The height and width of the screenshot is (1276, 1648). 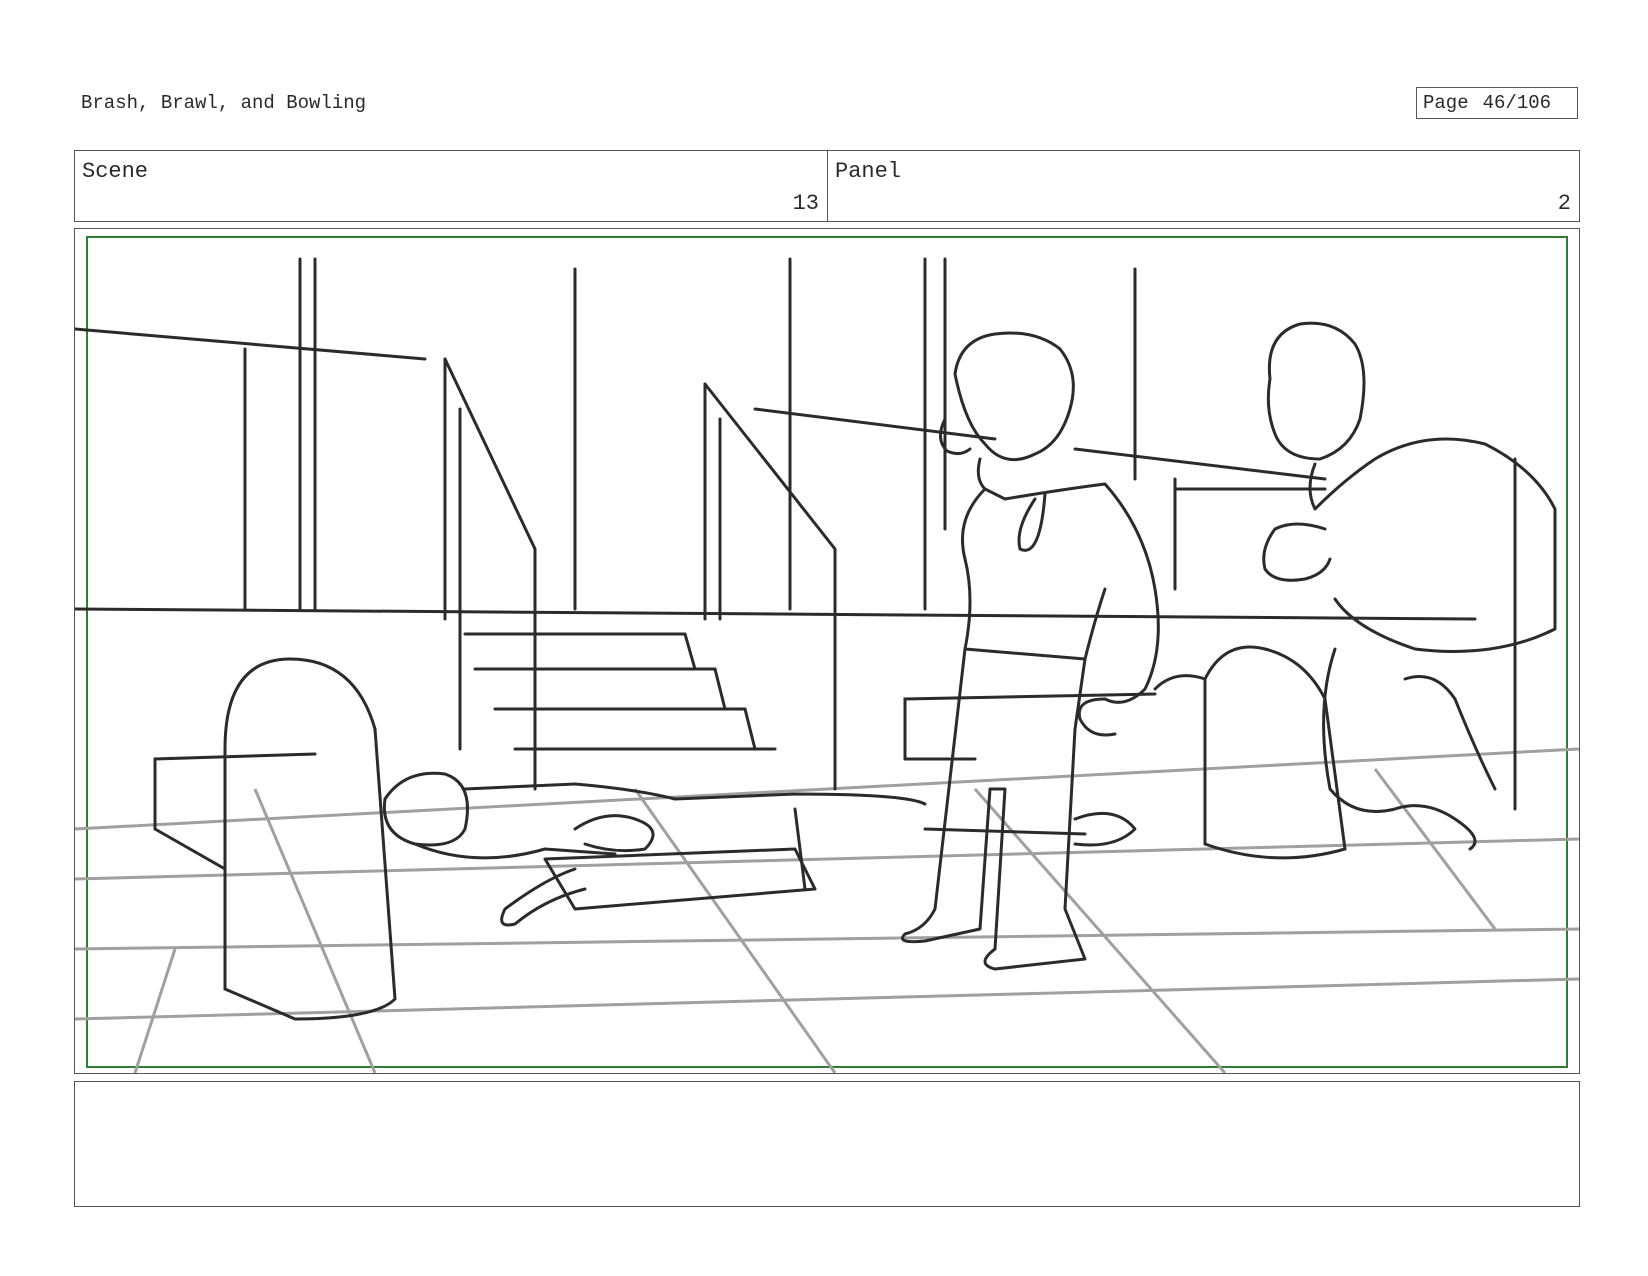 What do you see at coordinates (868, 171) in the screenshot?
I see `panel-label: Panel` at bounding box center [868, 171].